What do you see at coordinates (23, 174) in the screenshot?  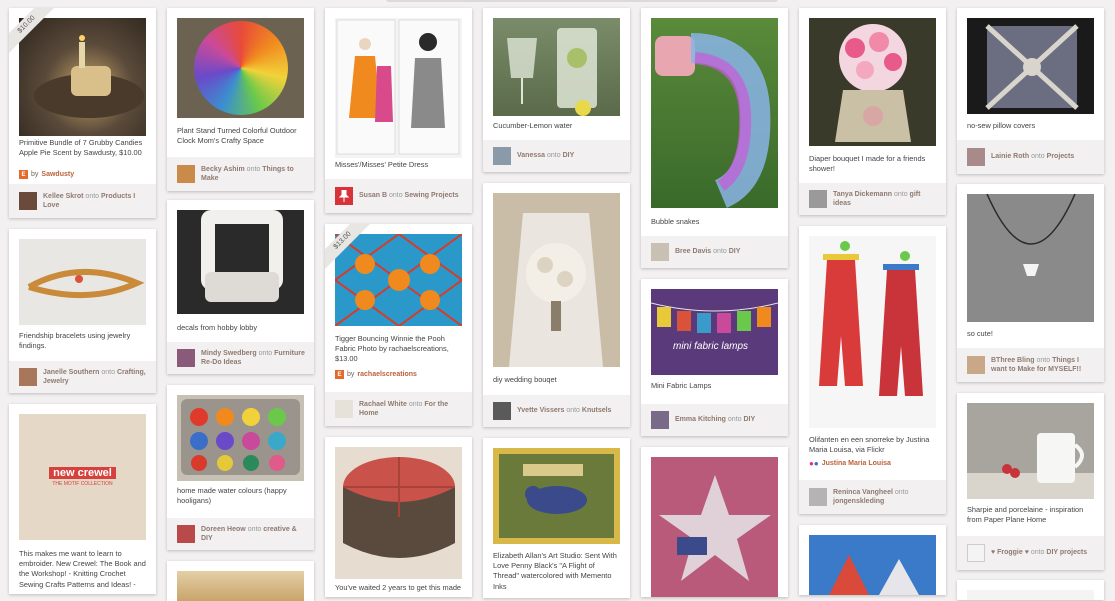 I see `etsy-icon: E` at bounding box center [23, 174].